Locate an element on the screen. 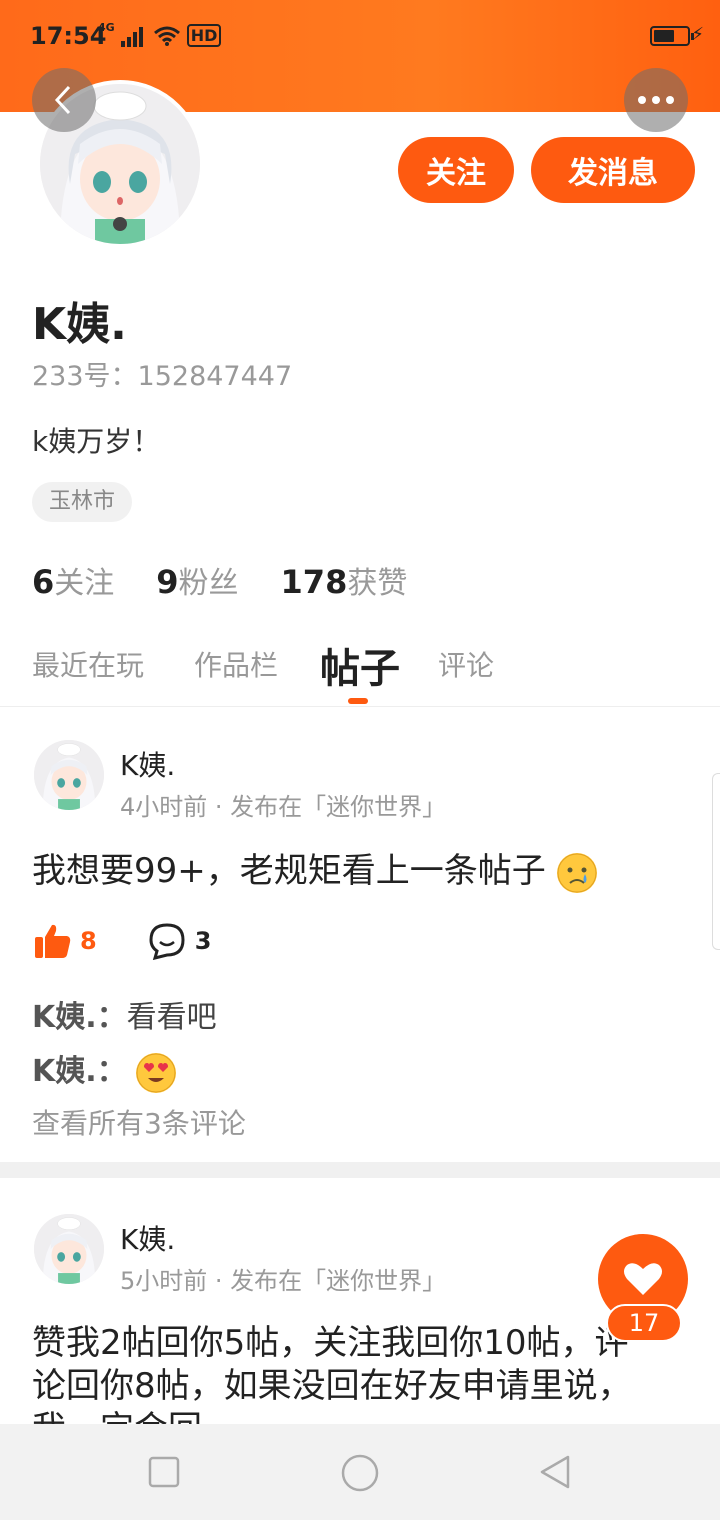 This screenshot has height=1520, width=720. more-options-button is located at coordinates (656, 100).